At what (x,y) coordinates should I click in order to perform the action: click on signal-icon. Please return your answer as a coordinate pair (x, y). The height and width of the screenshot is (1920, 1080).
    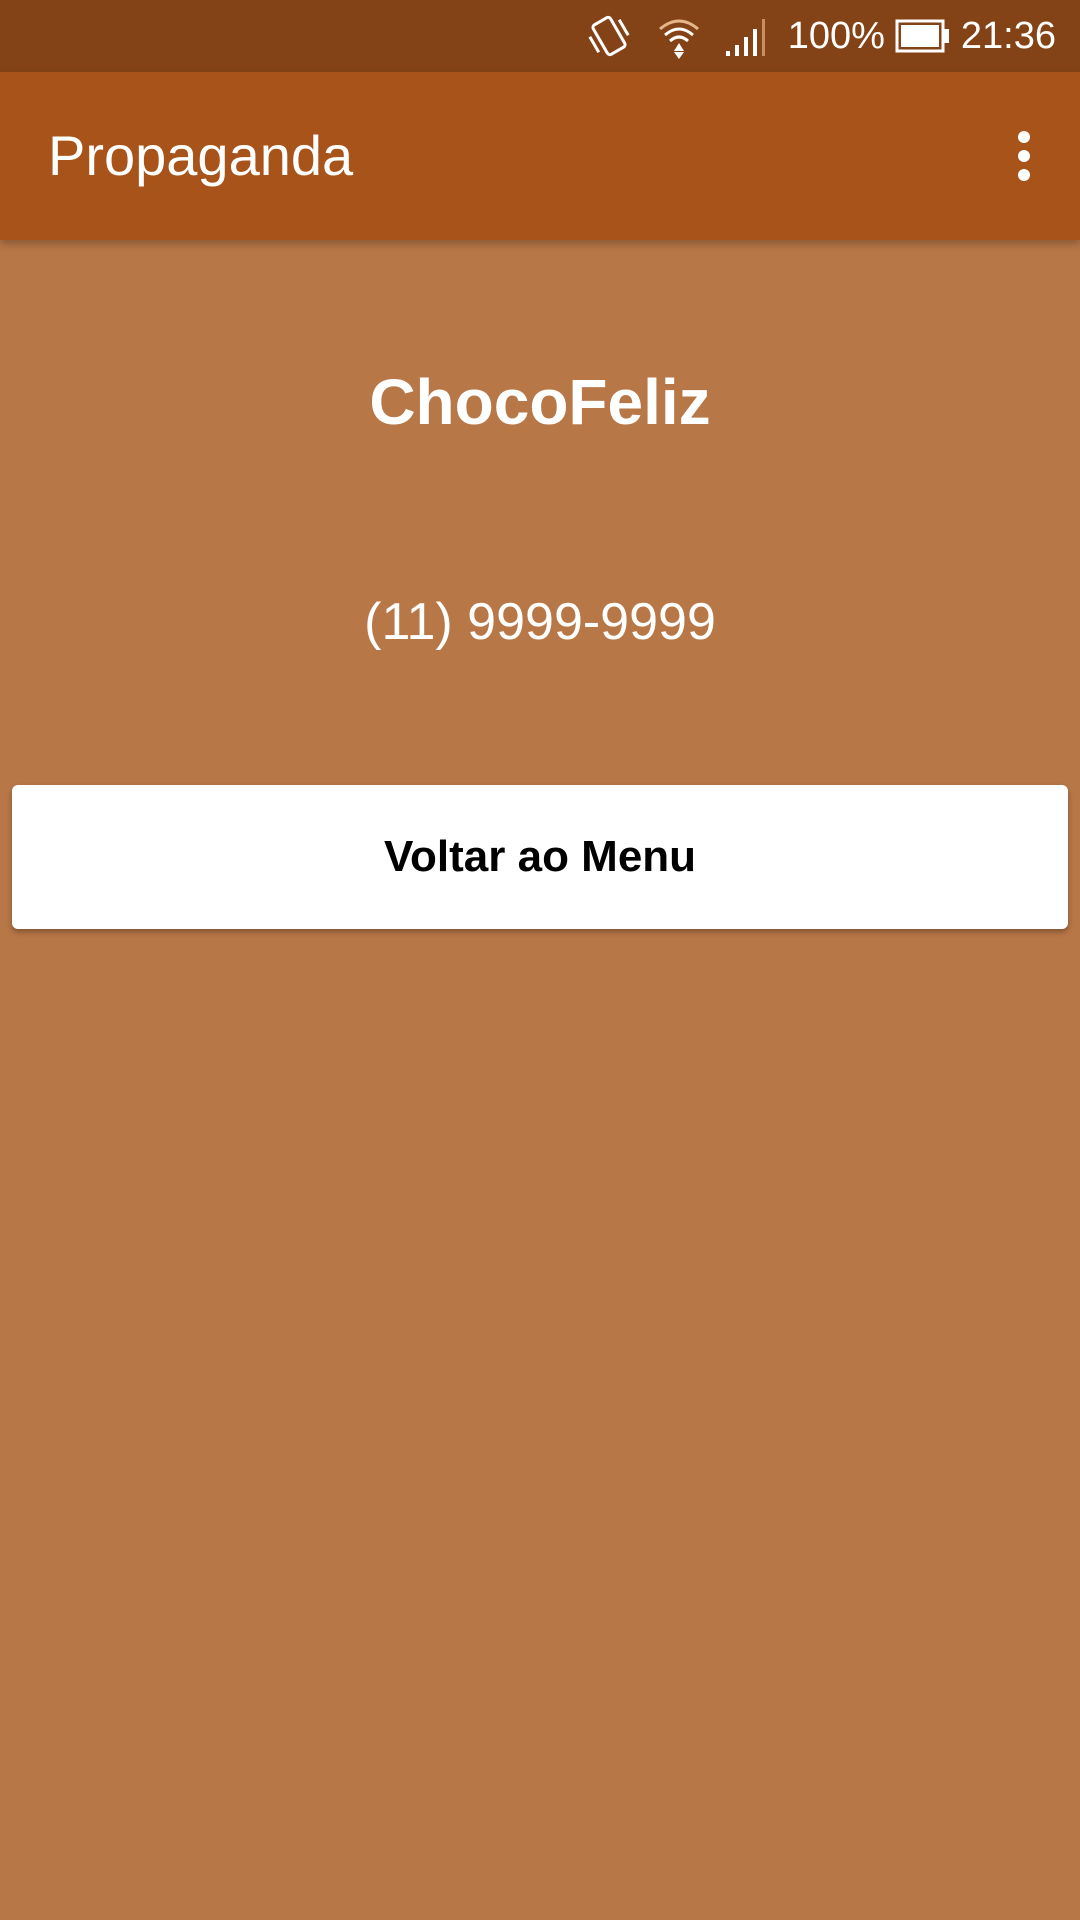
    Looking at the image, I should click on (745, 36).